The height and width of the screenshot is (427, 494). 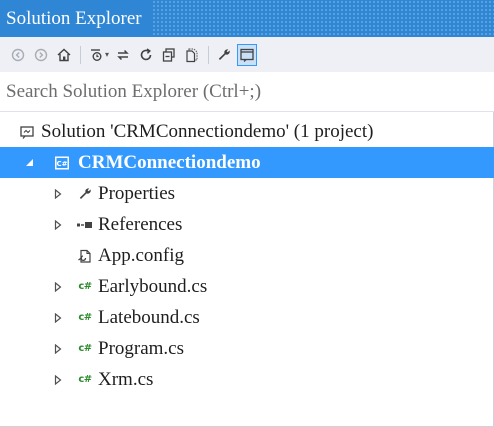 I want to click on forward-button, so click(x=41, y=55).